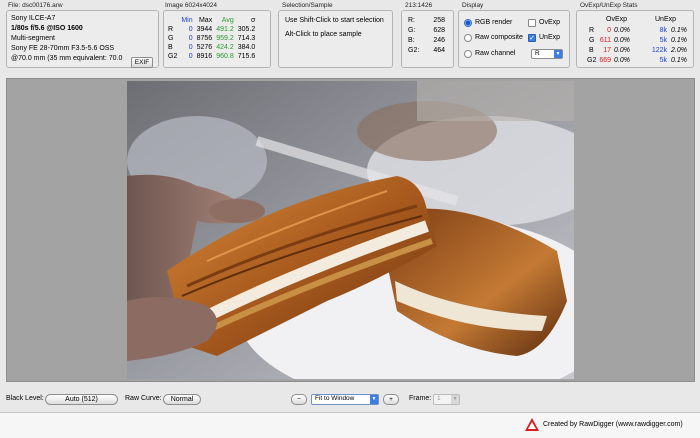  I want to click on raw-channel-radio, so click(468, 54).